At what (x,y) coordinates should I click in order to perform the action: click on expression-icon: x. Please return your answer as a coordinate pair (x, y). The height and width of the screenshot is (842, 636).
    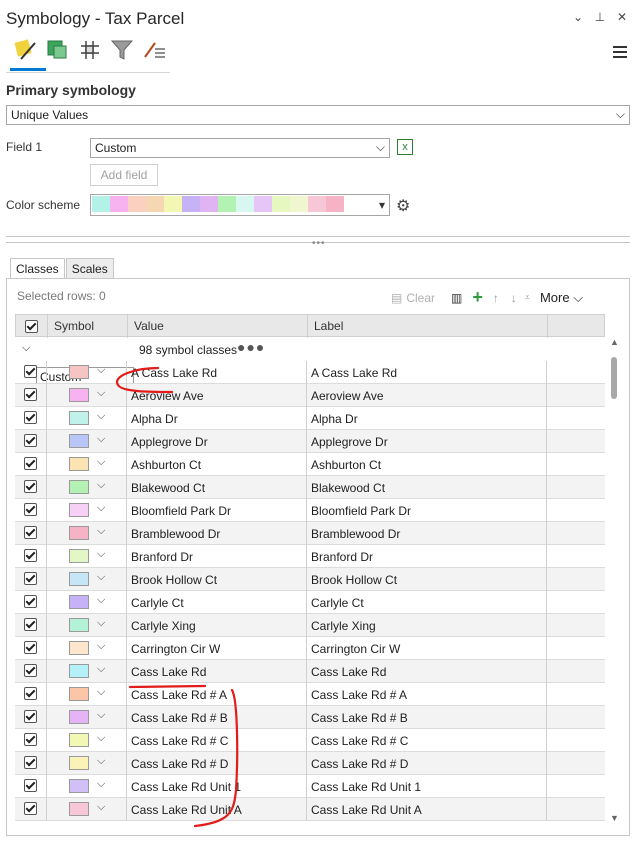
    Looking at the image, I should click on (405, 147).